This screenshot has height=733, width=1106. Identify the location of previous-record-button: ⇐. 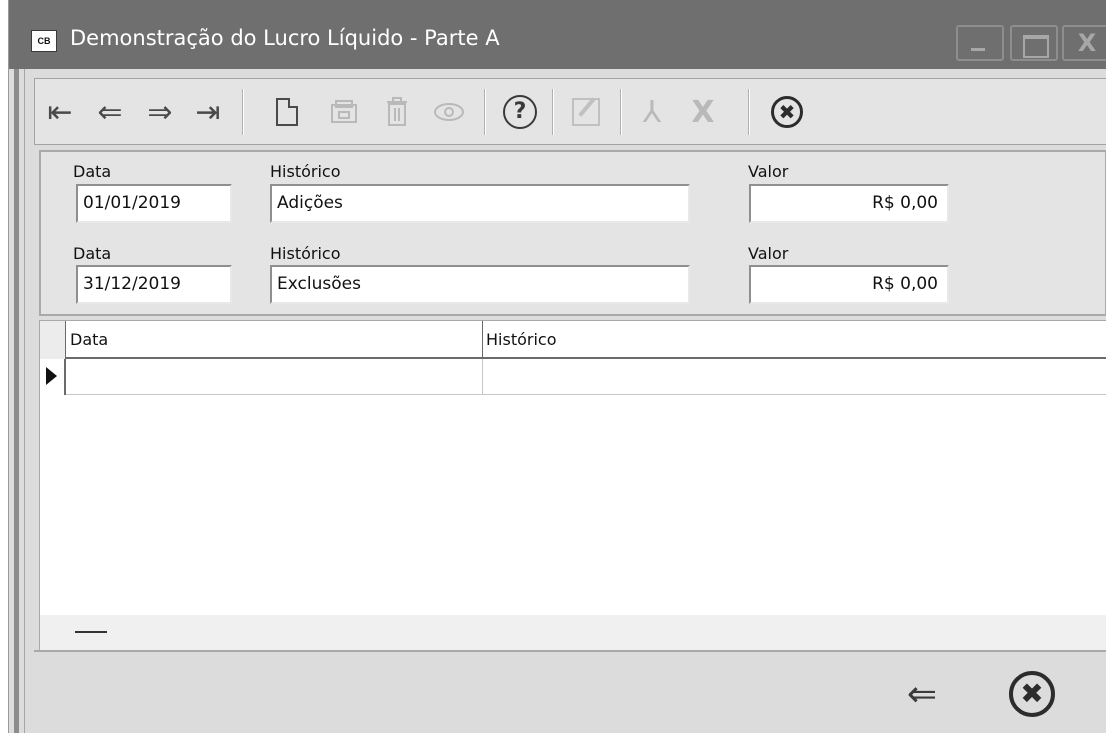
(110, 112).